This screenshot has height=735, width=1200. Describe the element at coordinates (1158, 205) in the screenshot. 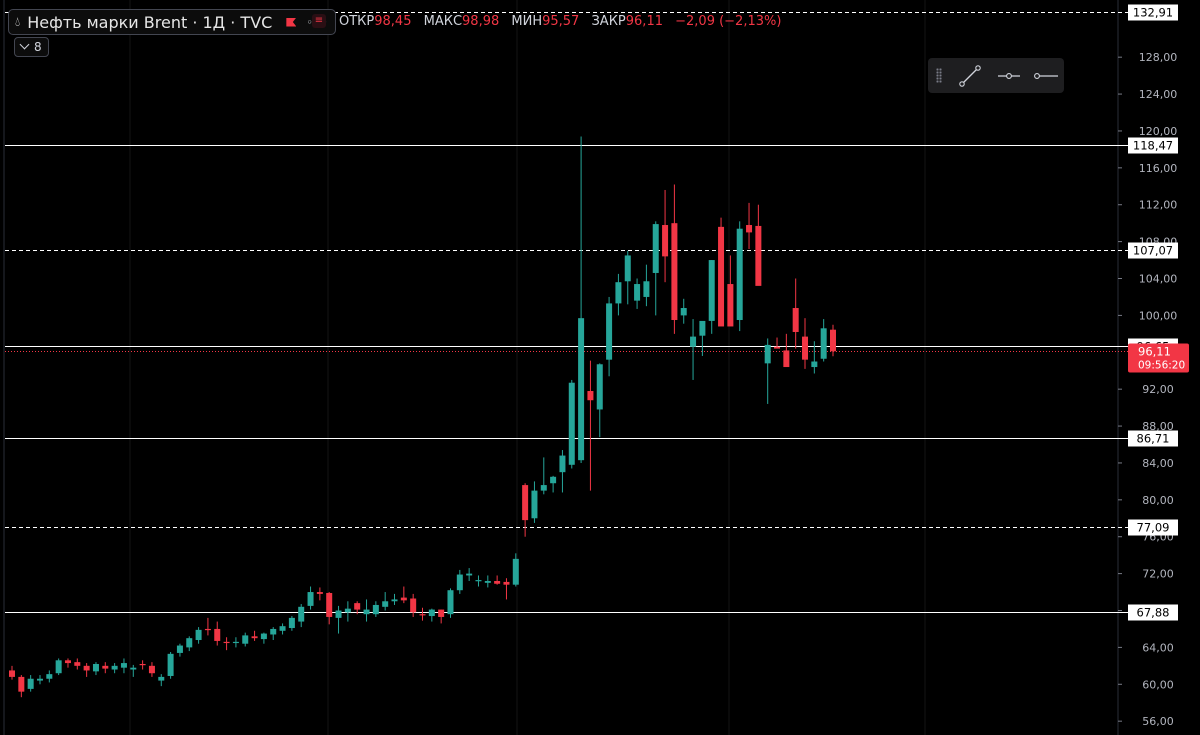

I see `price-tick-label: 112,00` at that location.